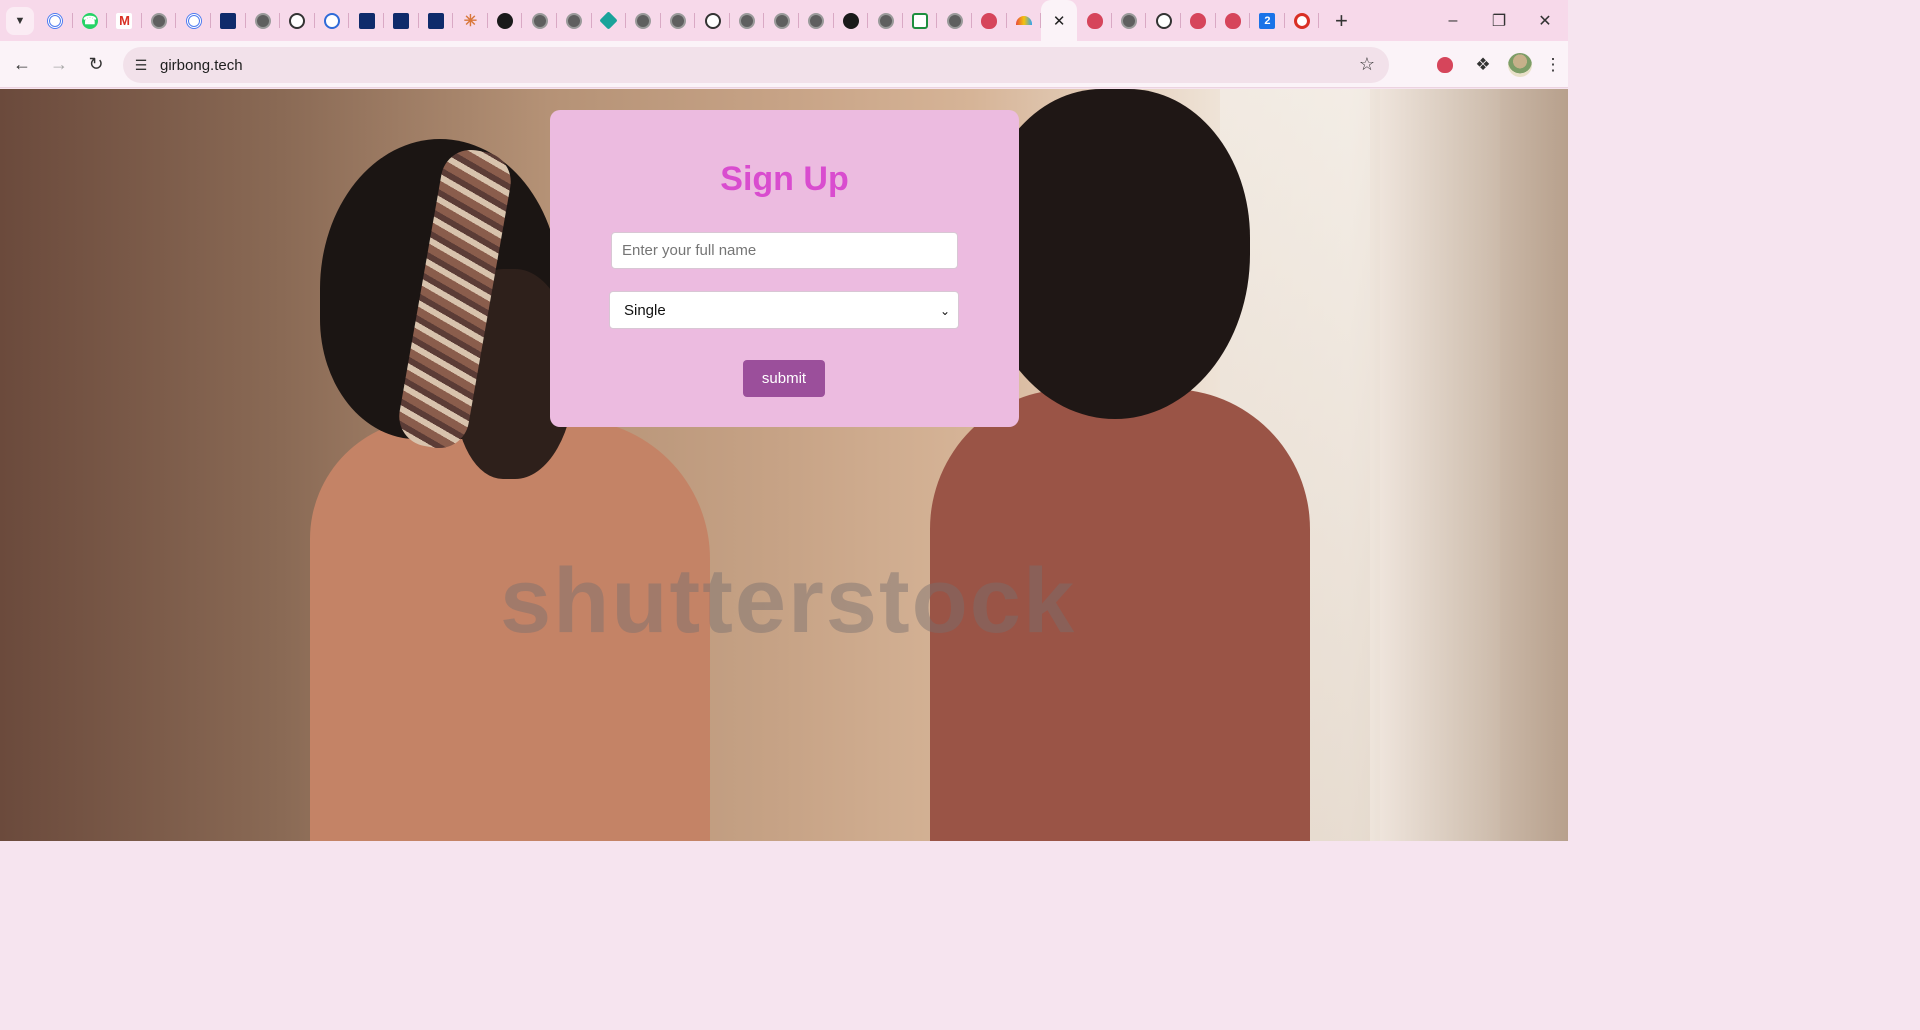 The width and height of the screenshot is (1920, 1030). I want to click on calendar-icon: 2, so click(1267, 20).